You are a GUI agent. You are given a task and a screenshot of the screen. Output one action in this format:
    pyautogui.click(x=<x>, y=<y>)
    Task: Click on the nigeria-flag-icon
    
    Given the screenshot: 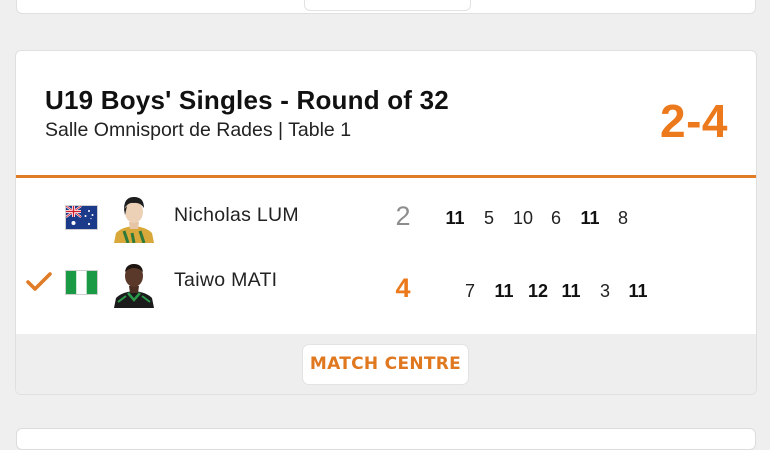 What is the action you would take?
    pyautogui.click(x=81, y=282)
    